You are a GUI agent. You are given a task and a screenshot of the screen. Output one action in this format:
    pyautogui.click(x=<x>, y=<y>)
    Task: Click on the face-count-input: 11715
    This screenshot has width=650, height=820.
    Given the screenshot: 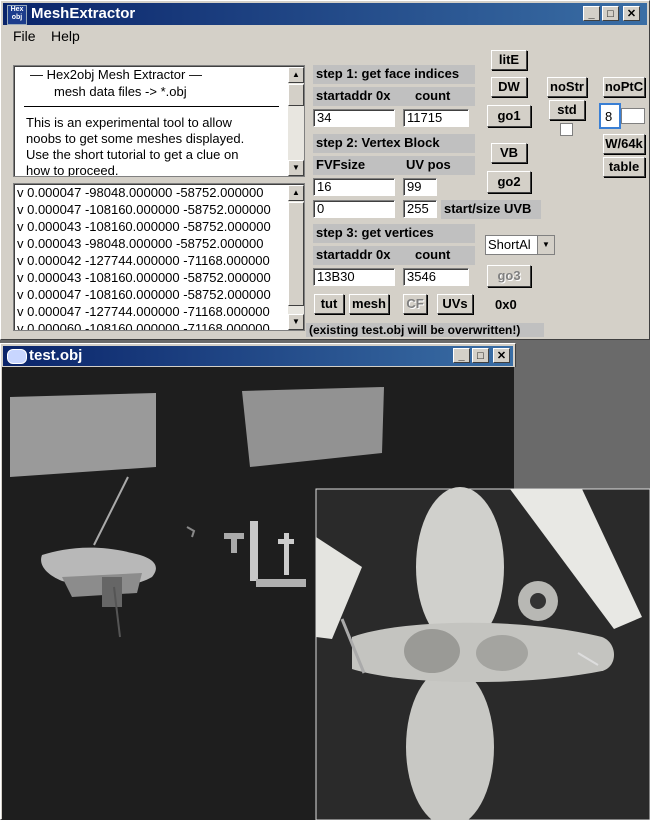 What is the action you would take?
    pyautogui.click(x=436, y=118)
    